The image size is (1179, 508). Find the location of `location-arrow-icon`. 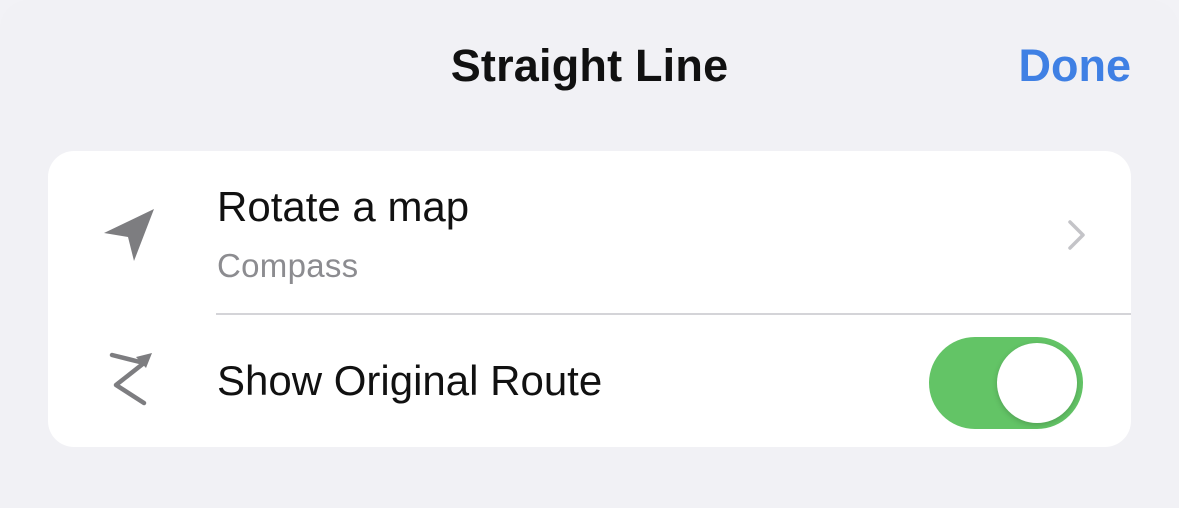

location-arrow-icon is located at coordinates (129, 235).